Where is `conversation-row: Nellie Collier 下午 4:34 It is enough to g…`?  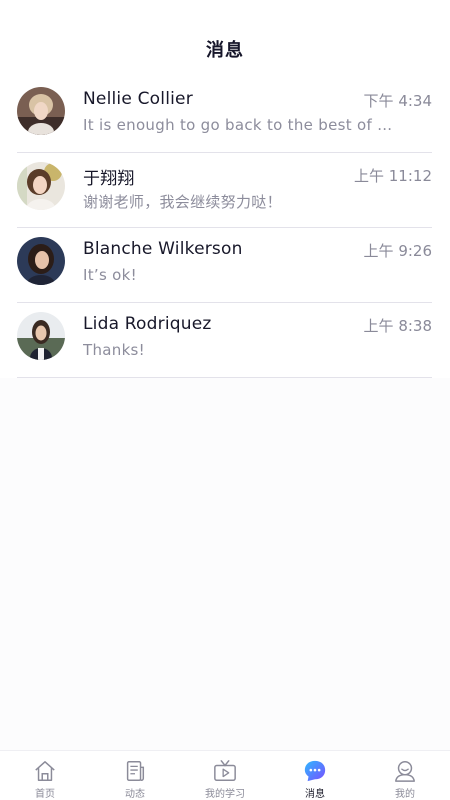 conversation-row: Nellie Collier 下午 4:34 It is enough to g… is located at coordinates (224, 115).